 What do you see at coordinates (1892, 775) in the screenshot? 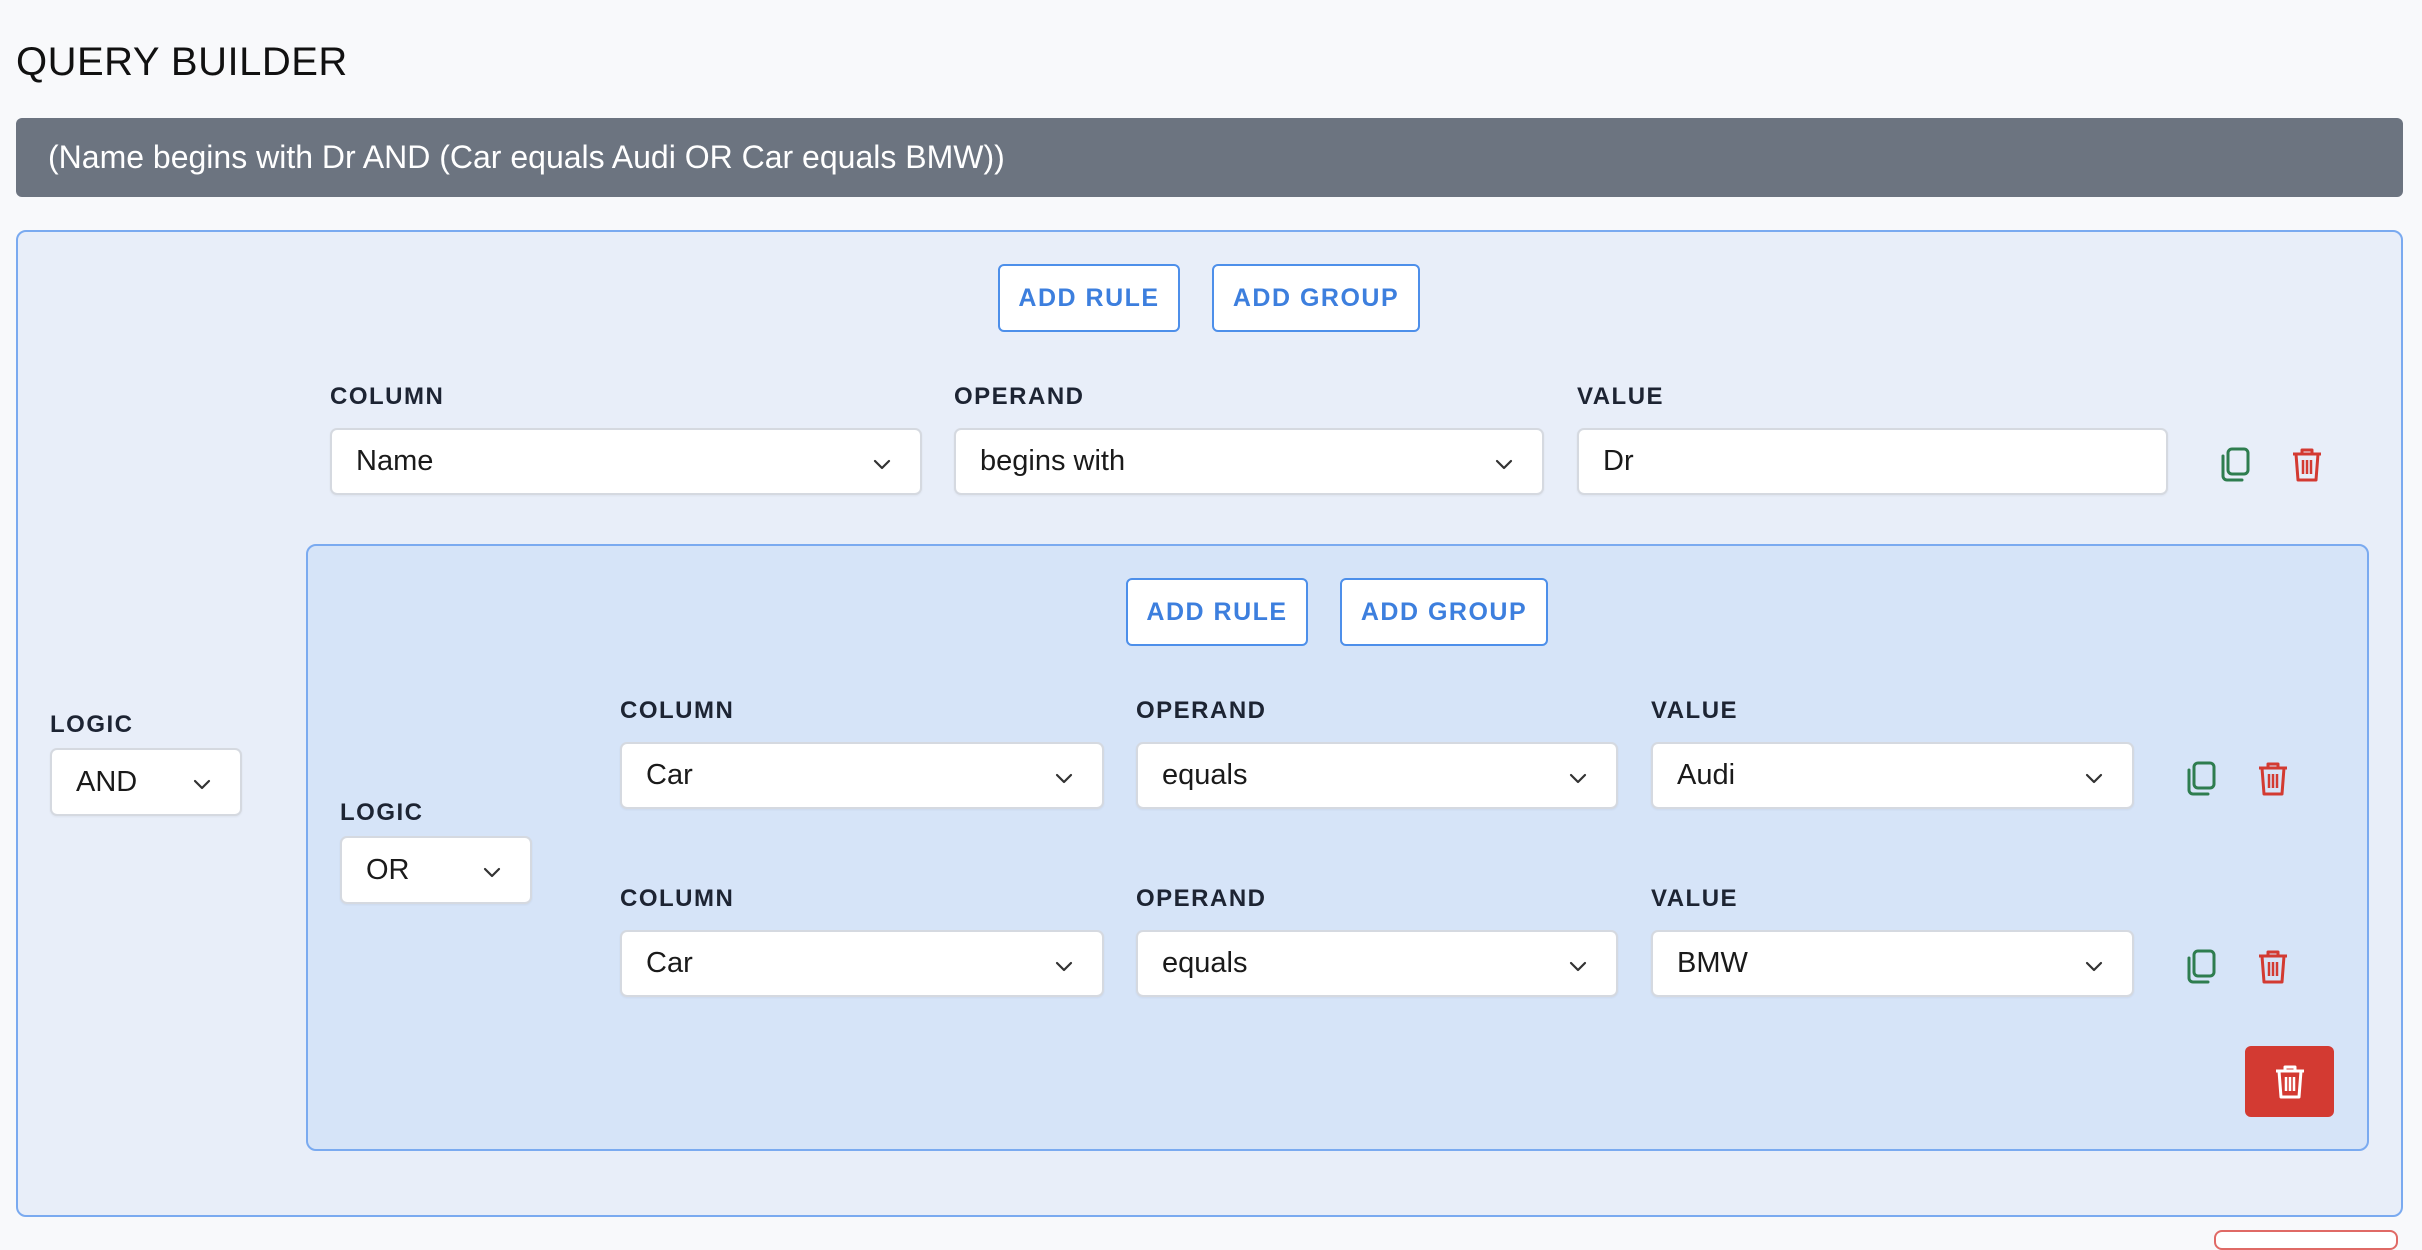
I see `value-select: Audi` at bounding box center [1892, 775].